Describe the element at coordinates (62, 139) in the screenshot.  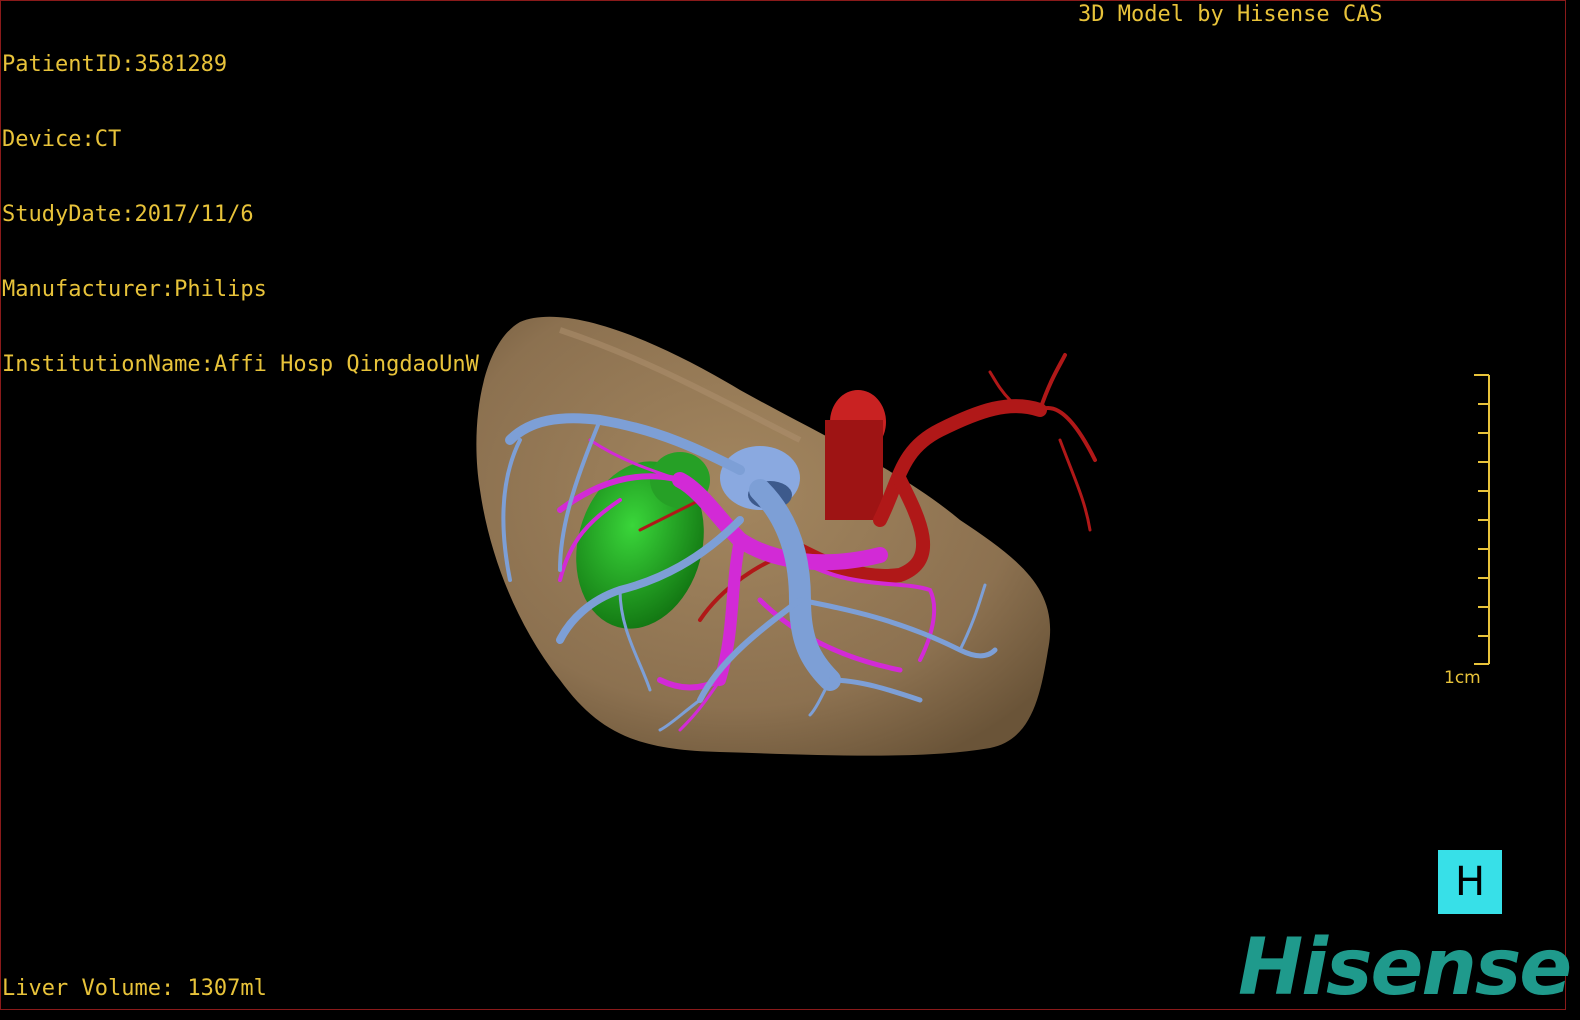
I see `device: Device:CT` at that location.